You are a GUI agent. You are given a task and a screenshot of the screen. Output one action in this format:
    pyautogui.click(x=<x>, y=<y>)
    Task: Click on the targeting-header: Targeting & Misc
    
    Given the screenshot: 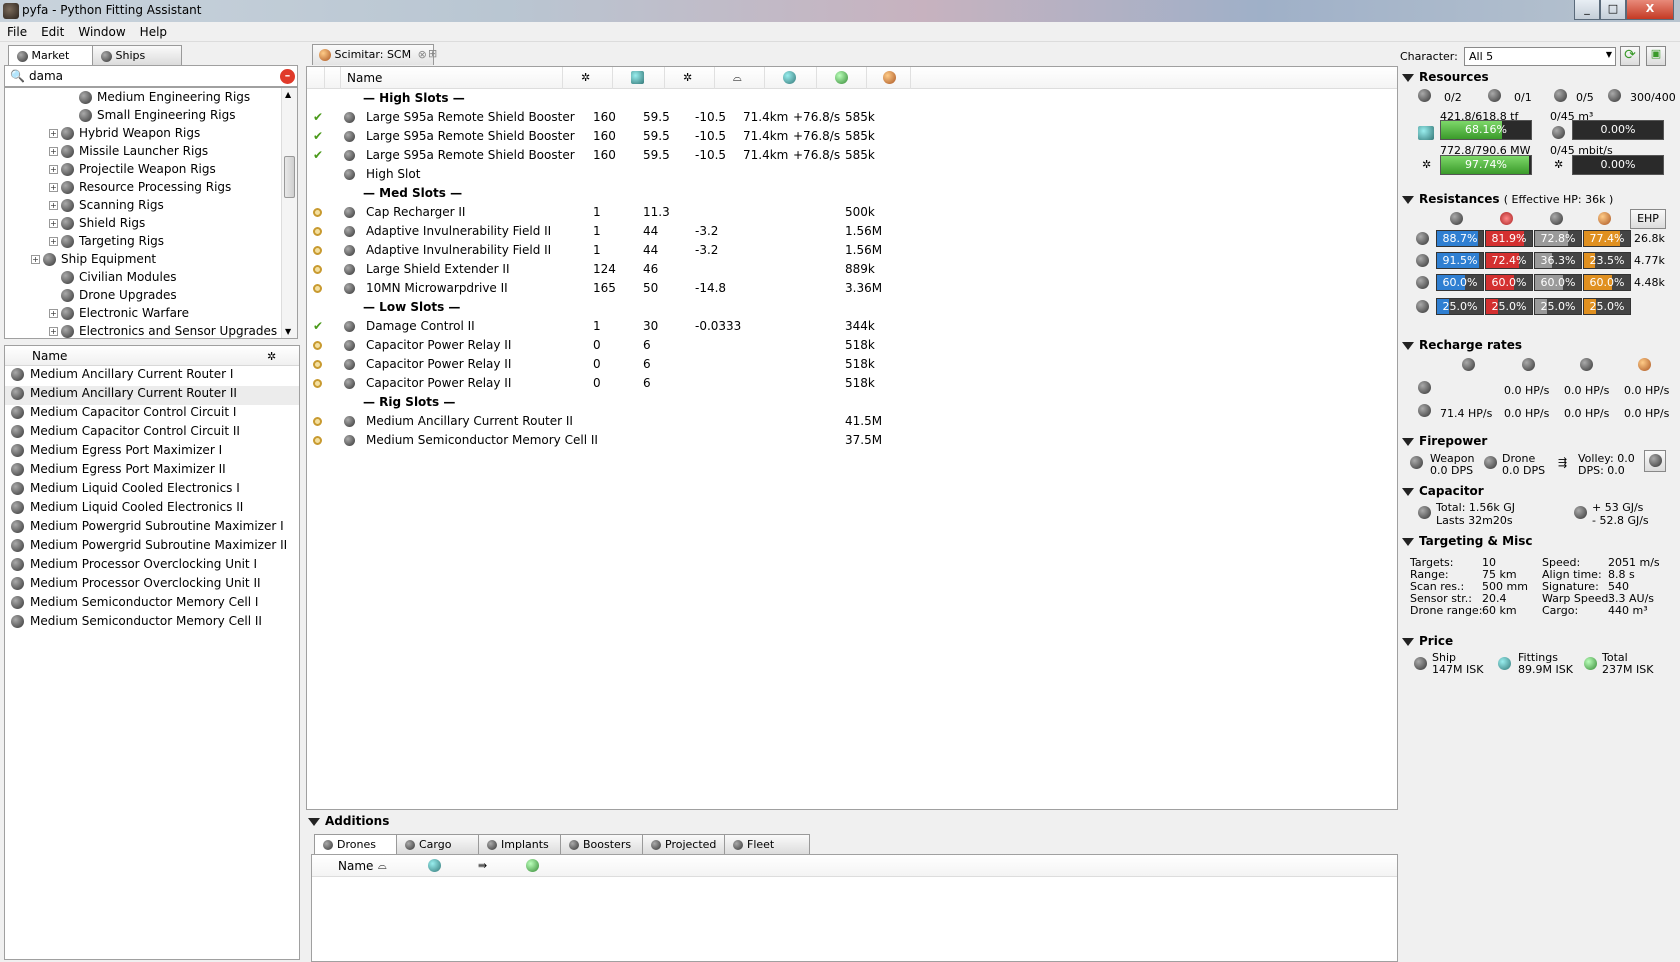 What is the action you would take?
    pyautogui.click(x=1467, y=541)
    